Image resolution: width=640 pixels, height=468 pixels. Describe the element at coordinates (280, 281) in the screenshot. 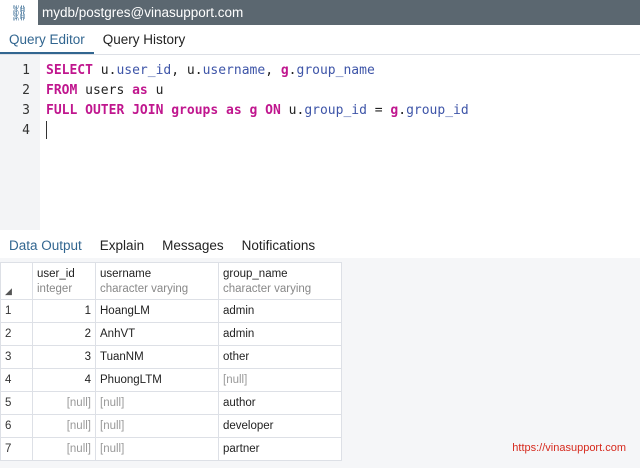

I see `column-header: group_name character varying` at that location.